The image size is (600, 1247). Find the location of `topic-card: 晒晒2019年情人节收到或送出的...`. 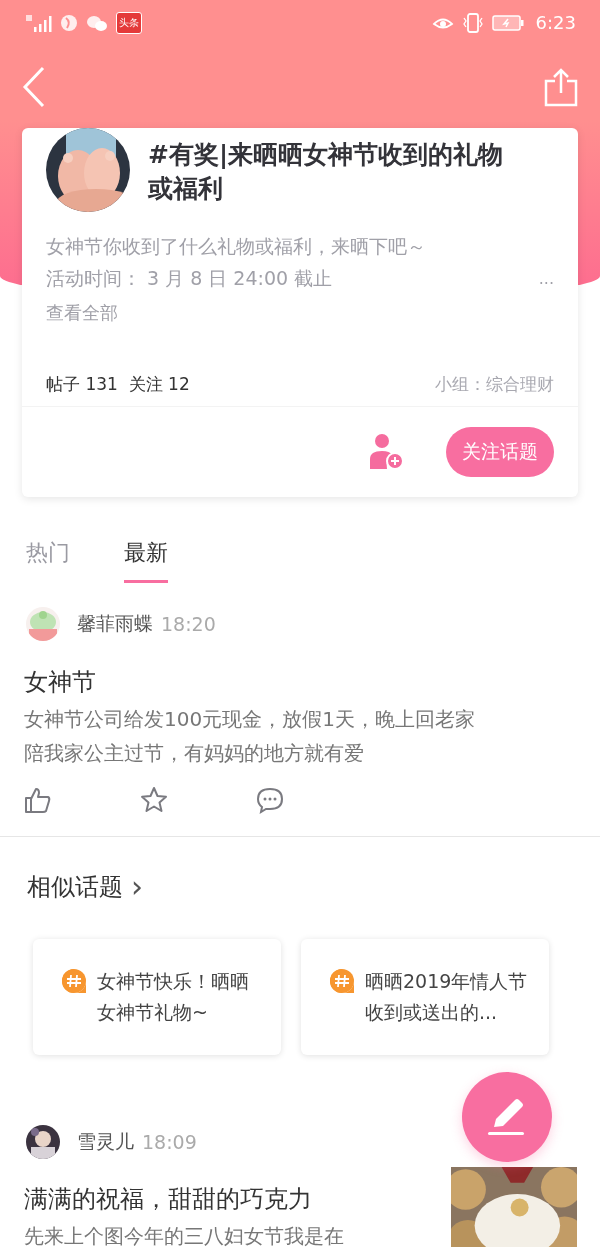

topic-card: 晒晒2019年情人节收到或送出的... is located at coordinates (425, 997).